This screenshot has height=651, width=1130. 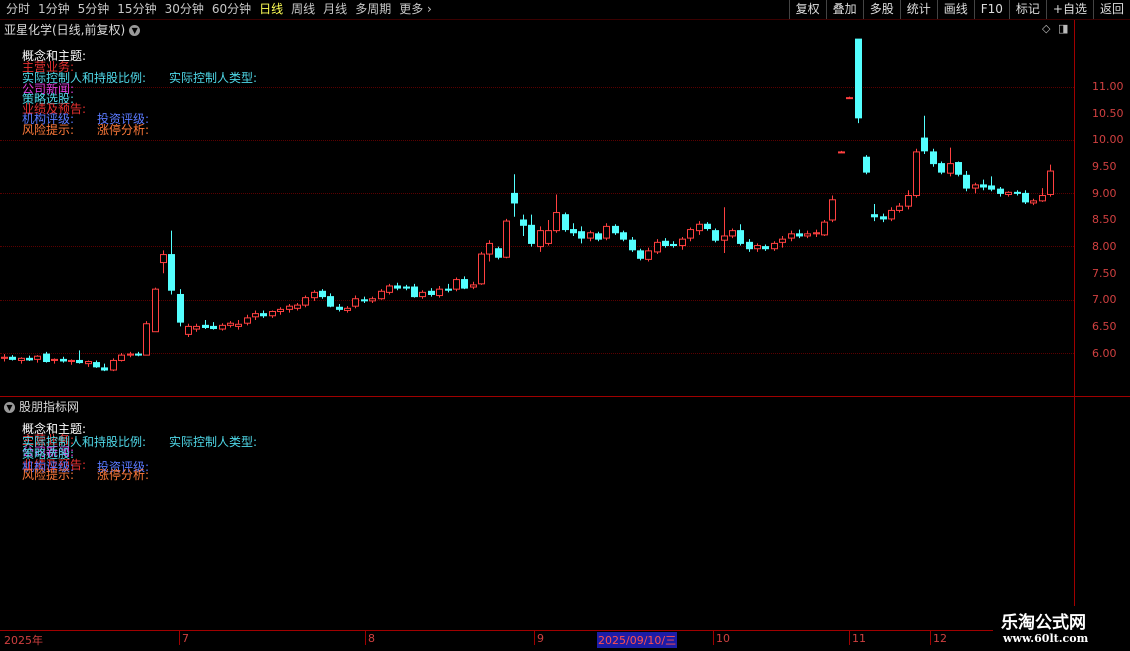 What do you see at coordinates (231, 9) in the screenshot?
I see `tab-60min: 60分钟` at bounding box center [231, 9].